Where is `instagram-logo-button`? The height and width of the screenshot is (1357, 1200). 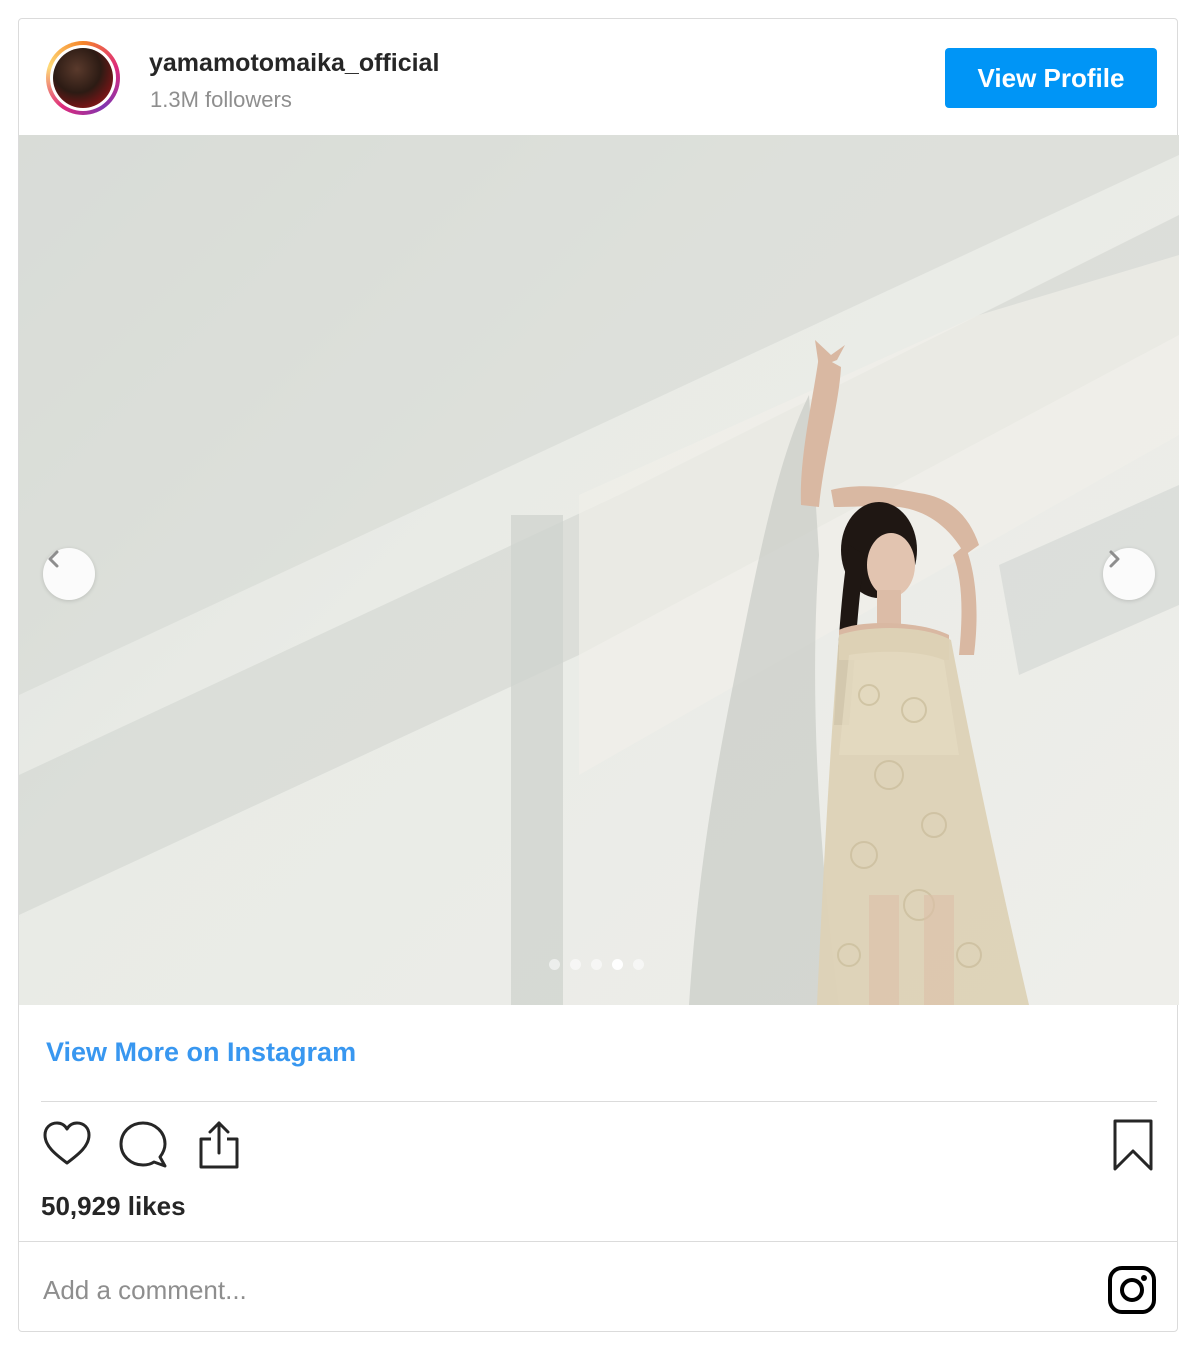
instagram-logo-button is located at coordinates (1132, 1290).